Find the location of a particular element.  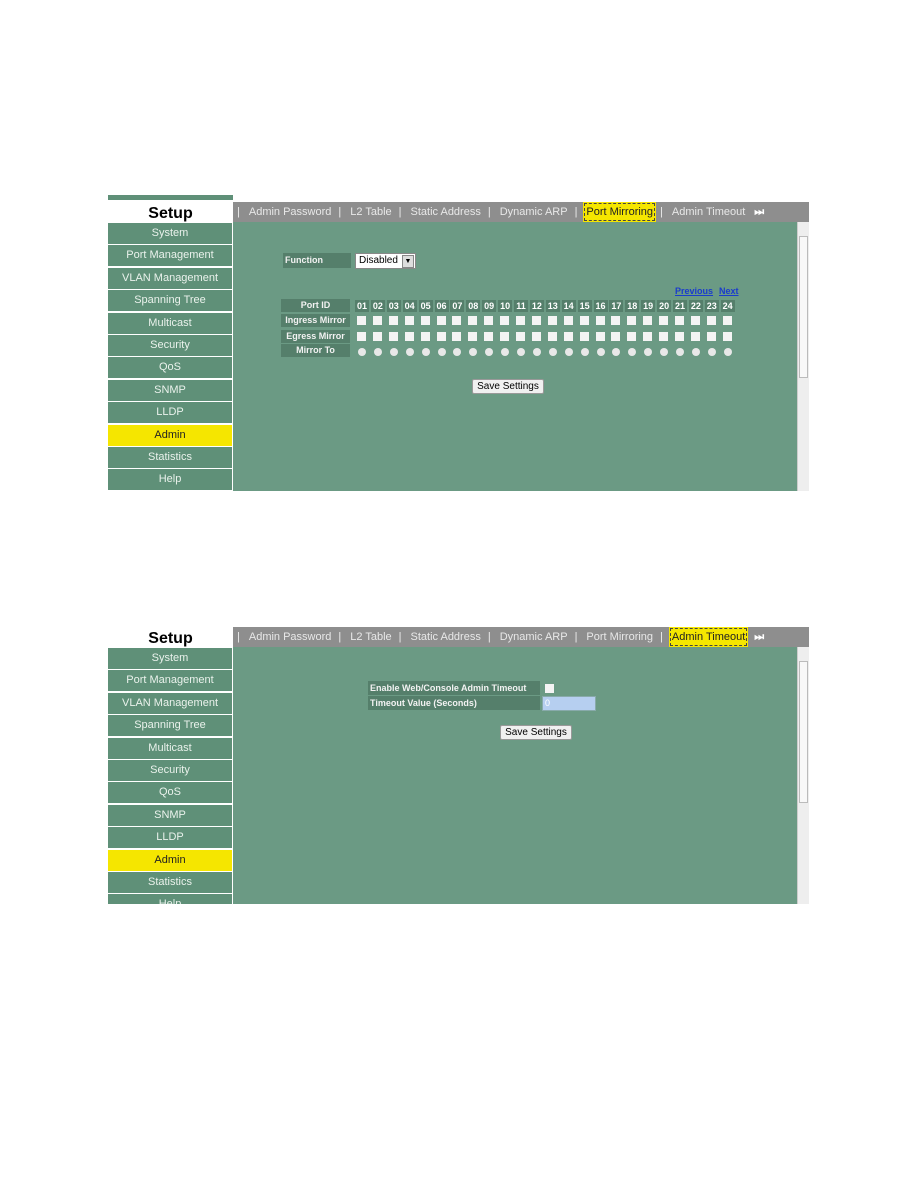

chevron-down-icon: ▼ is located at coordinates (408, 261).